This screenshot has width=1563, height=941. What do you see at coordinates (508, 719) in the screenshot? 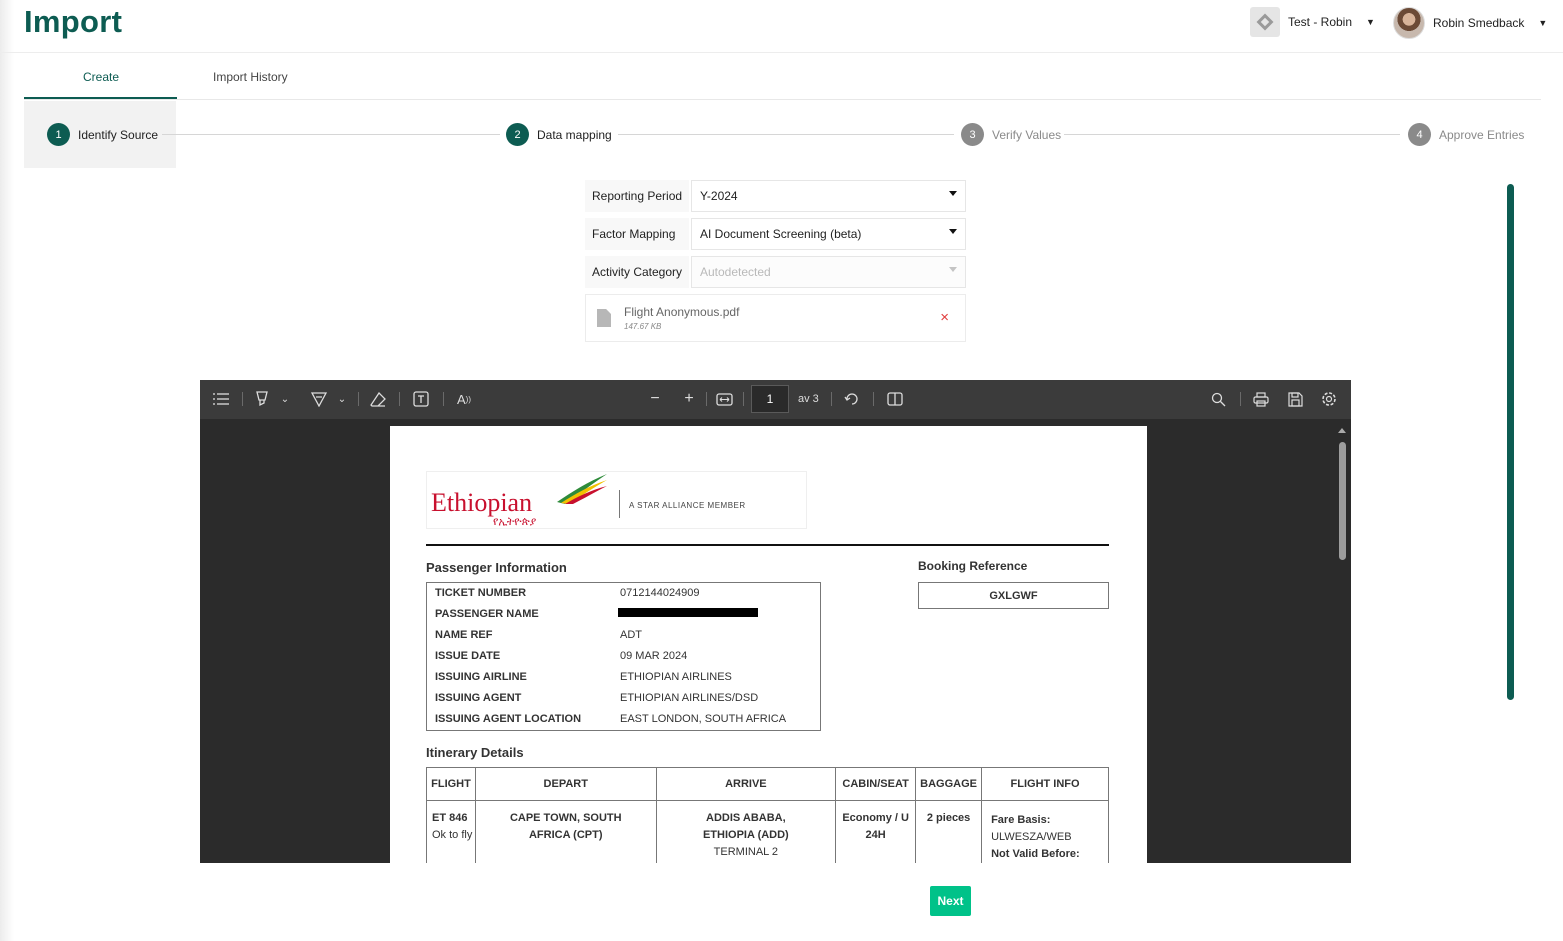
I see `info-key: ISSUING AGENT LOCATION` at bounding box center [508, 719].